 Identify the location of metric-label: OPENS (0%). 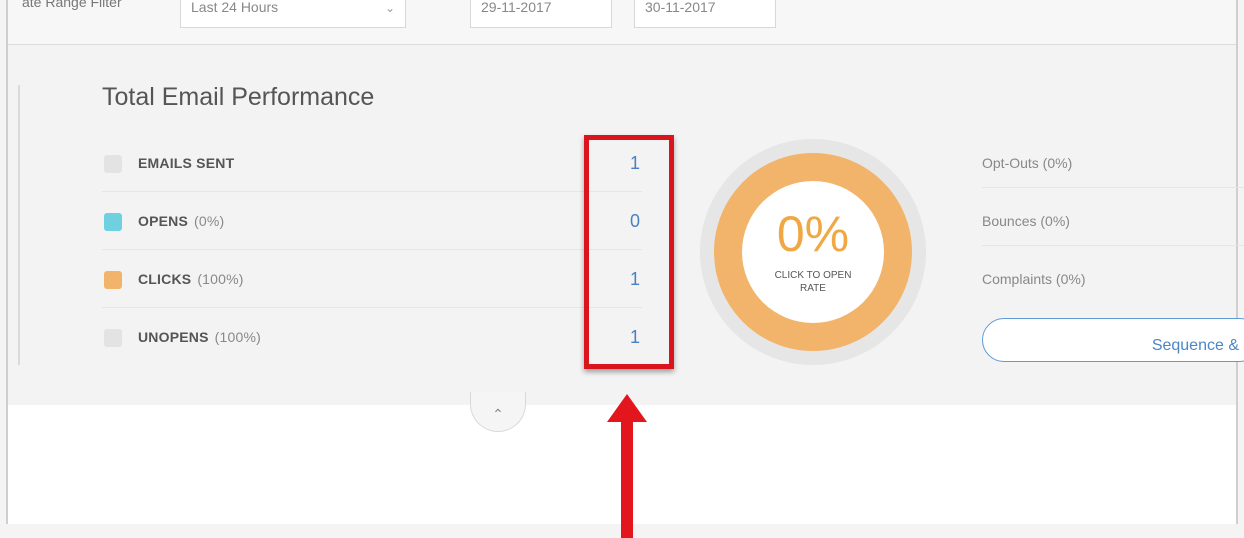
(181, 221).